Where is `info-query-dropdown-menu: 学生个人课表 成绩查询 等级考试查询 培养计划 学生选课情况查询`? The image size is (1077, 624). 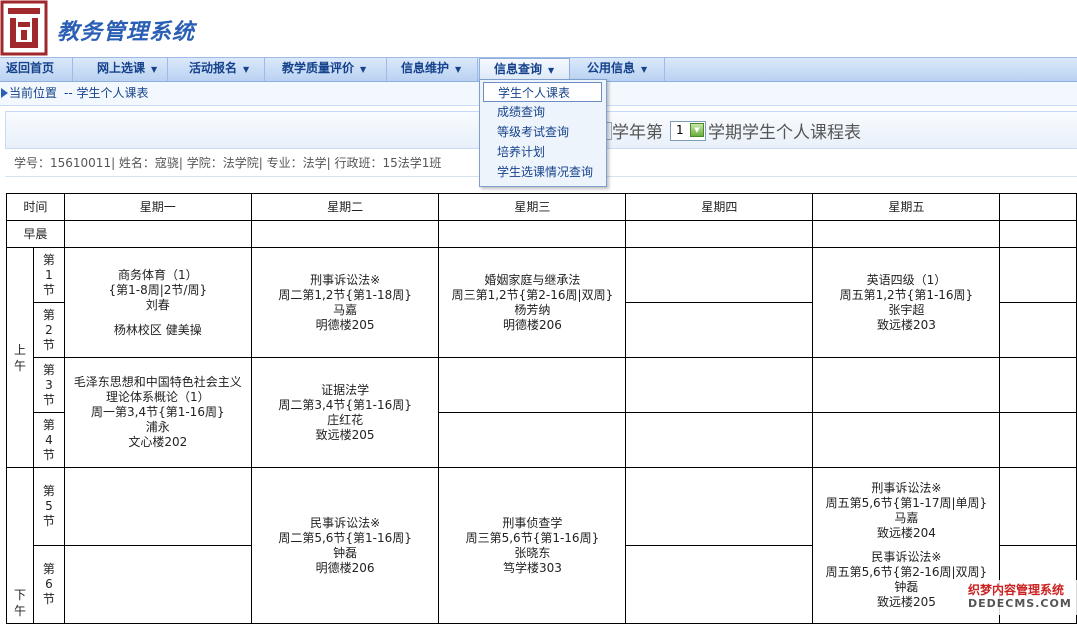 info-query-dropdown-menu: 学生个人课表 成绩查询 等级考试查询 培养计划 学生选课情况查询 is located at coordinates (543, 133).